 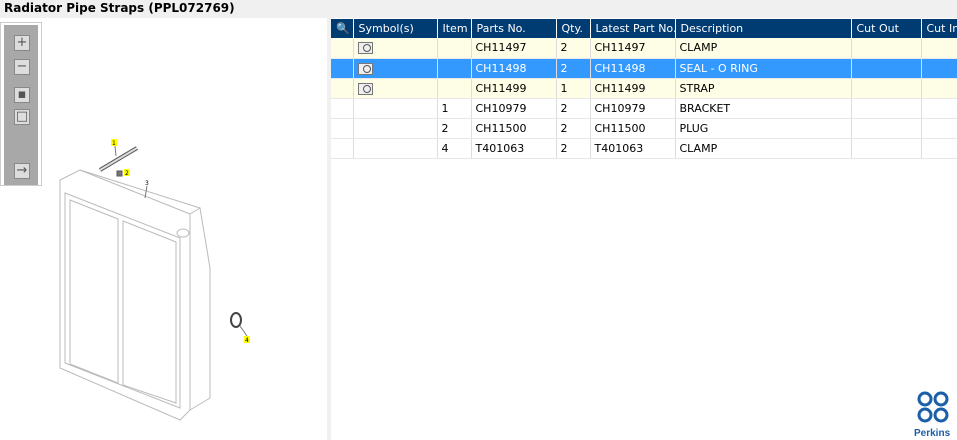 What do you see at coordinates (633, 48) in the screenshot?
I see `latest-part-no-cell: CH11497` at bounding box center [633, 48].